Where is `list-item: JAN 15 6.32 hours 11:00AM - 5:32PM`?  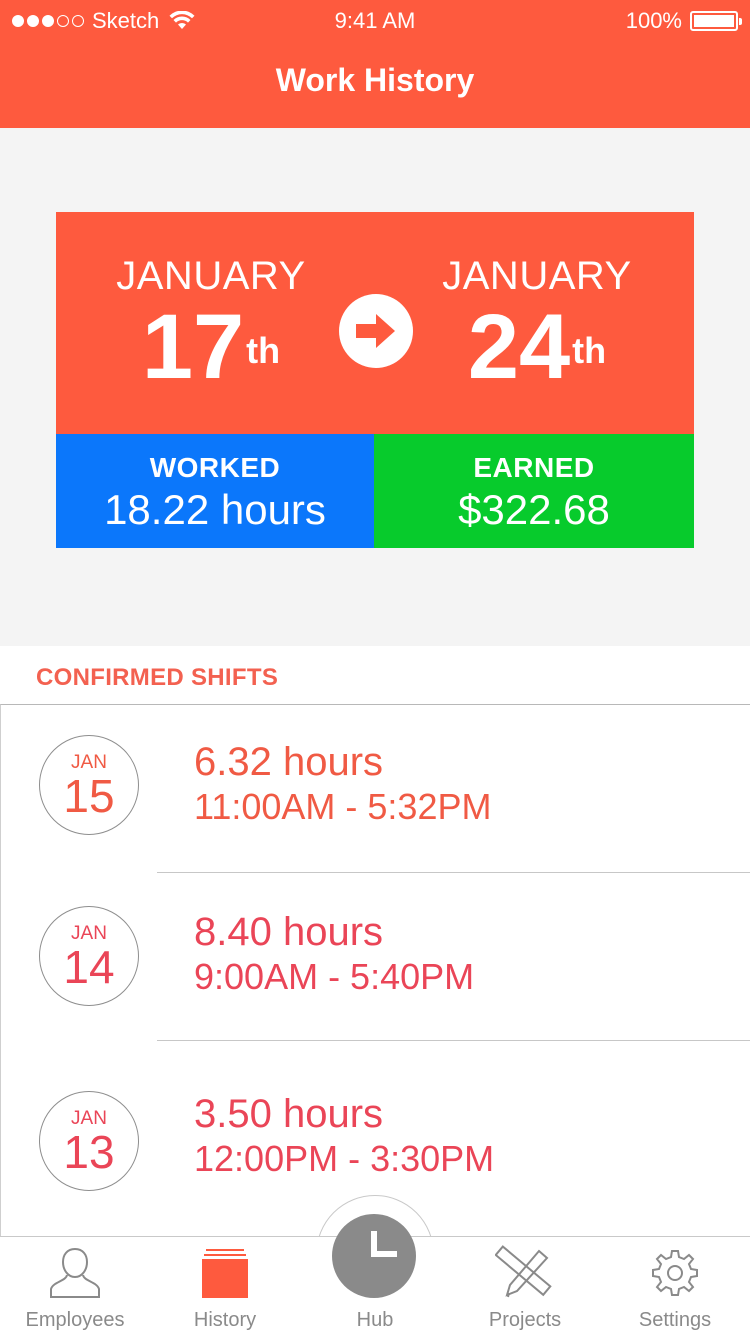
list-item: JAN 15 6.32 hours 11:00AM - 5:32PM is located at coordinates (375, 789).